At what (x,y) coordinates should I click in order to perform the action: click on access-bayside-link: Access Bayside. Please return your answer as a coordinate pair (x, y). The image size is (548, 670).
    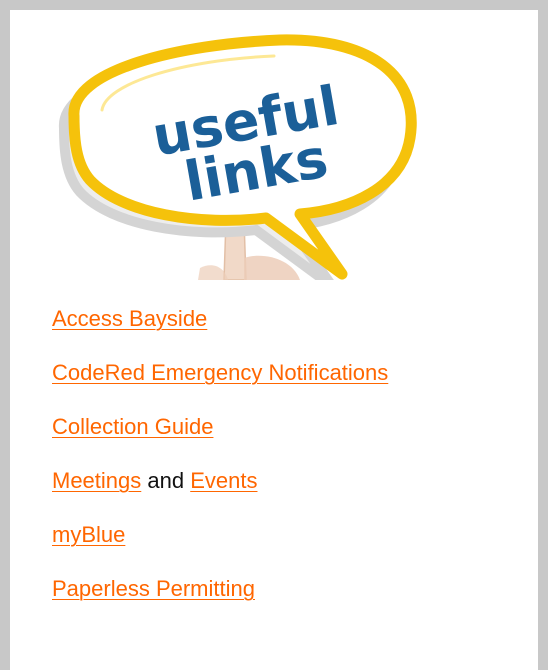
    Looking at the image, I should click on (129, 318).